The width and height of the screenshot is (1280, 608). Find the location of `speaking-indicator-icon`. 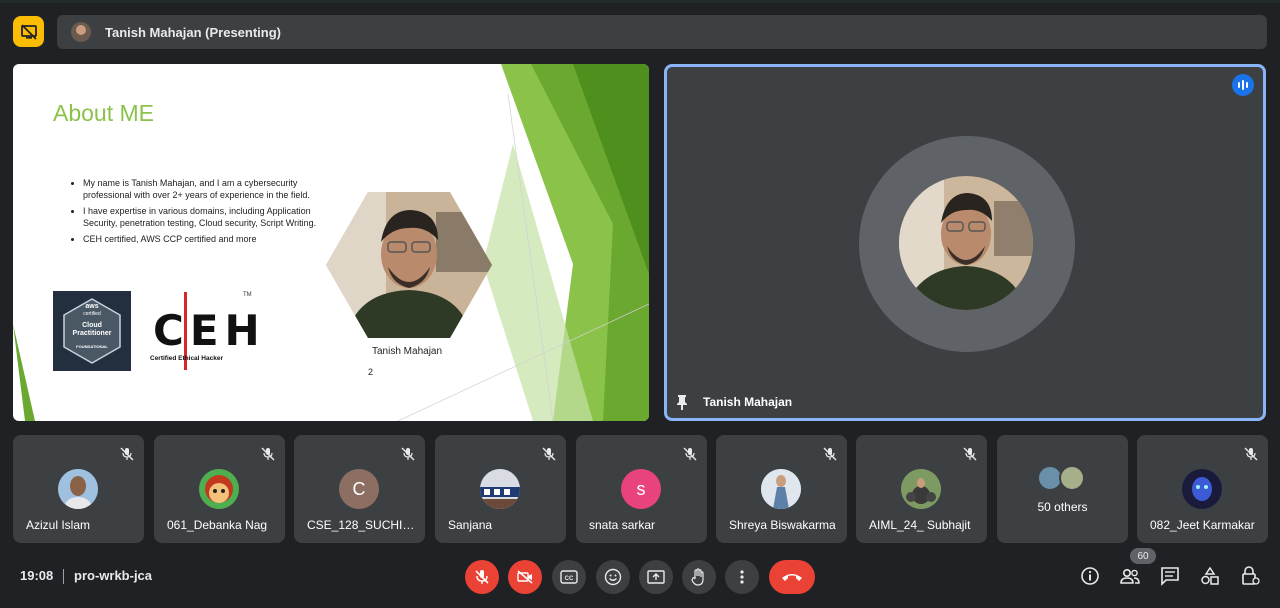

speaking-indicator-icon is located at coordinates (1243, 85).